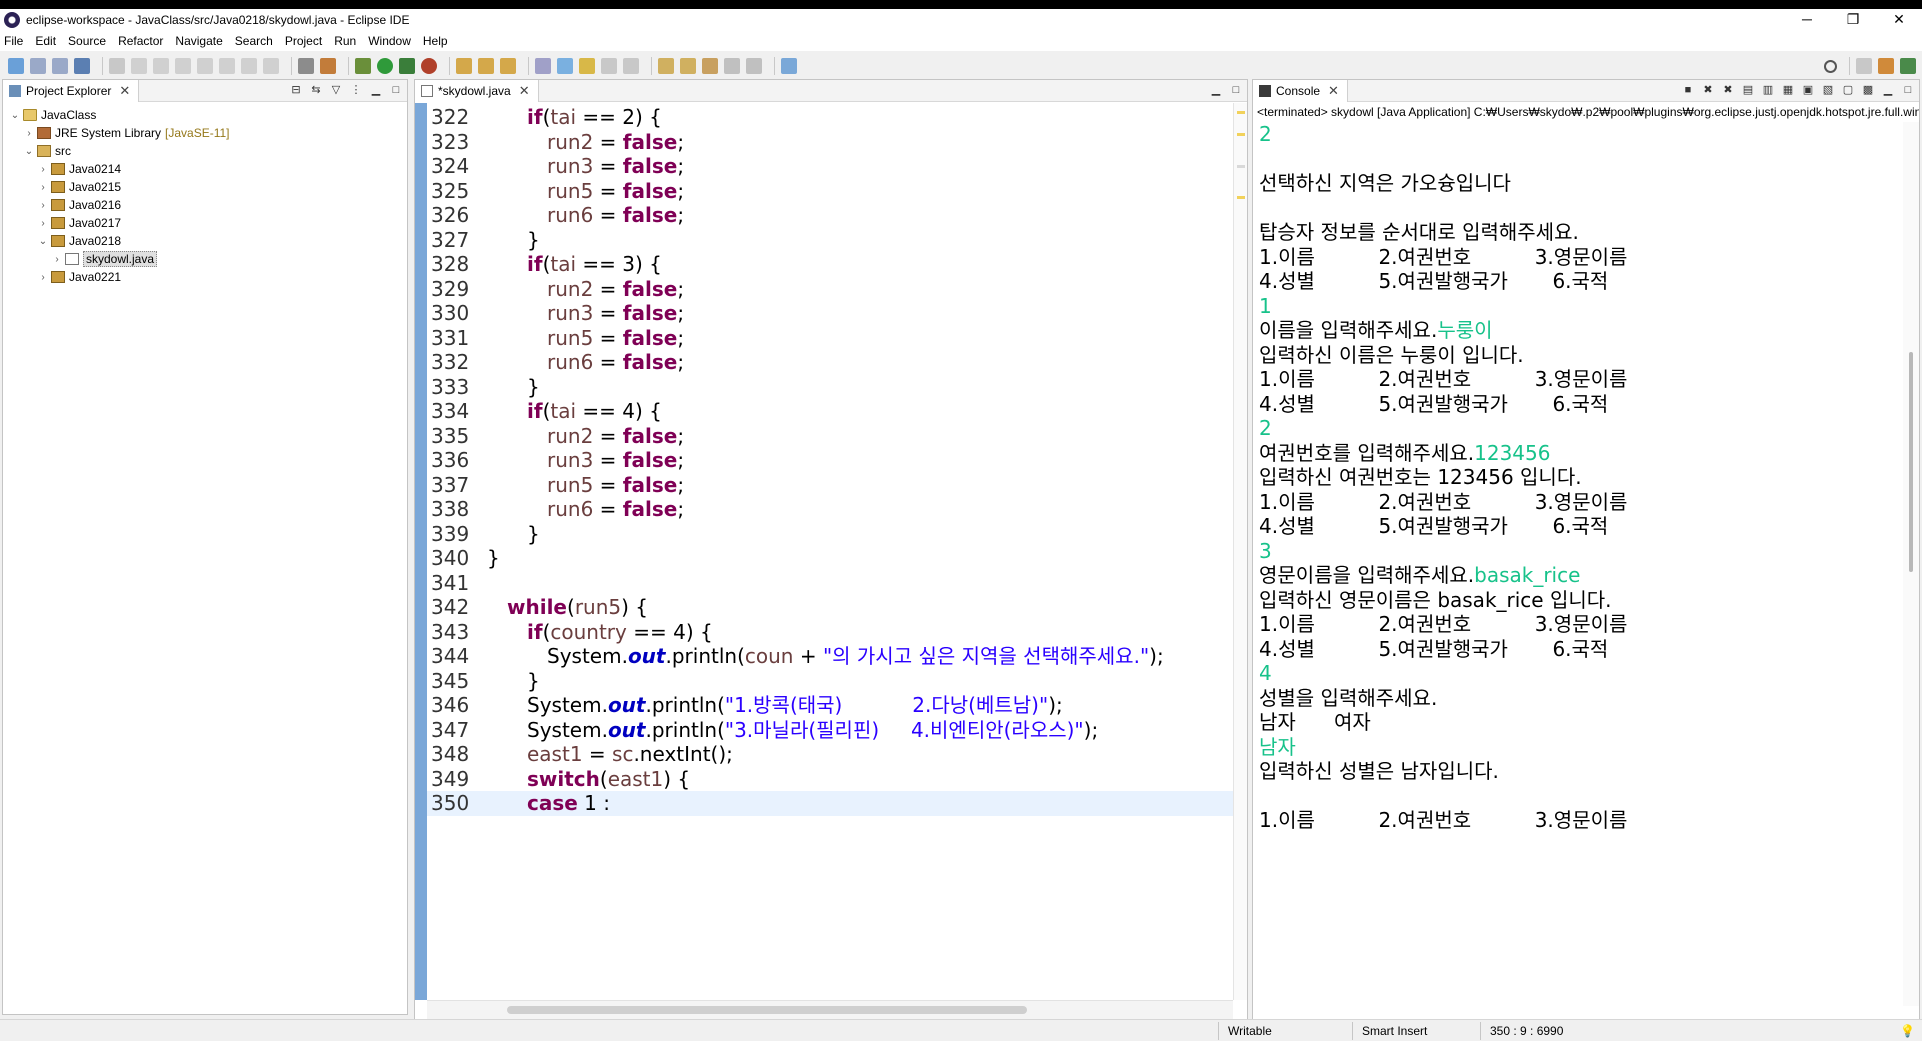 The height and width of the screenshot is (1041, 1922). I want to click on close-button: ✕, so click(1899, 20).